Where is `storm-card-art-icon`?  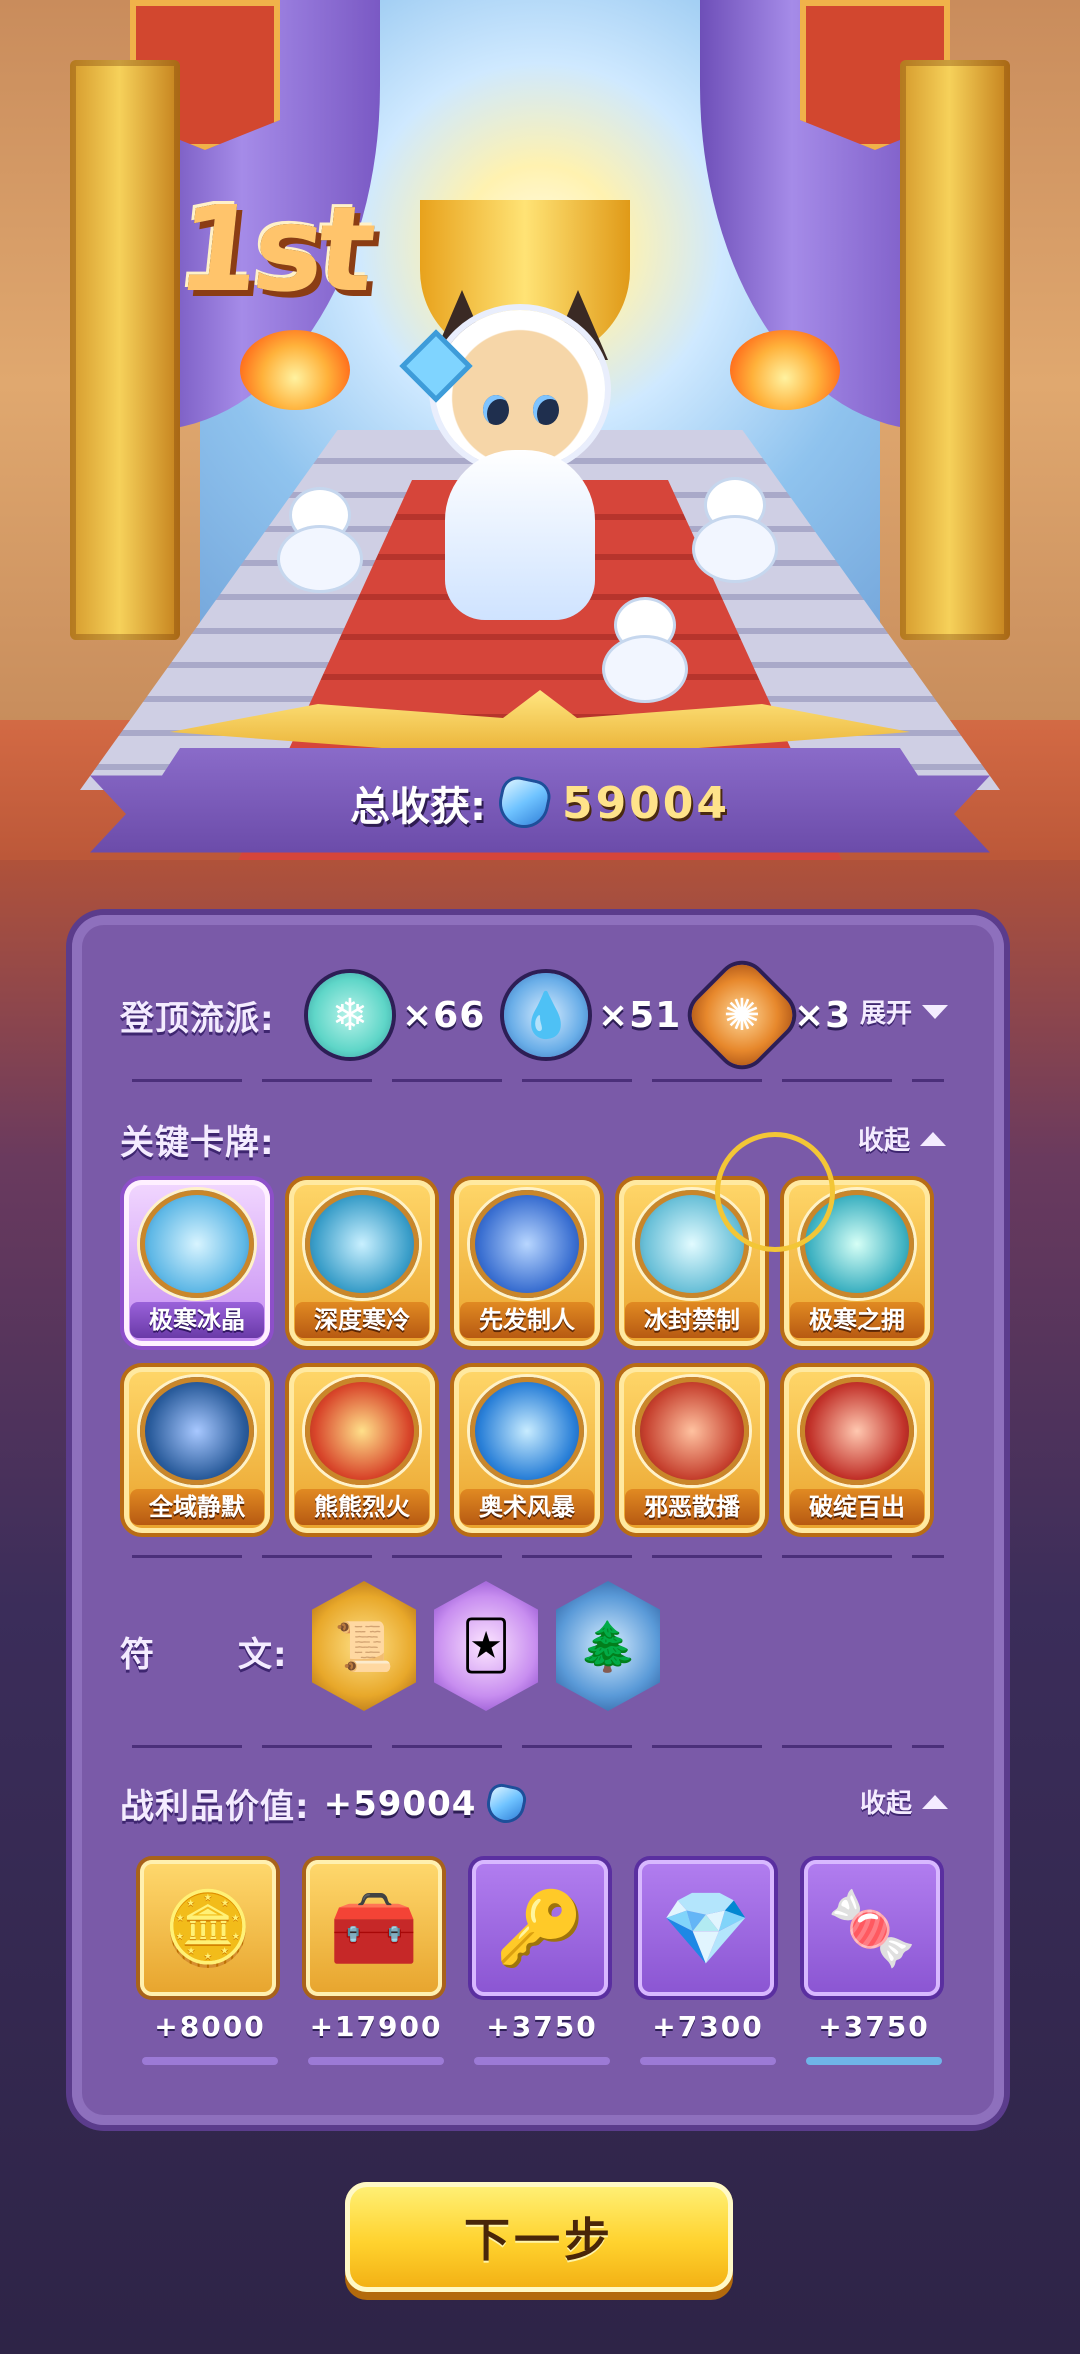
storm-card-art-icon is located at coordinates (527, 1431).